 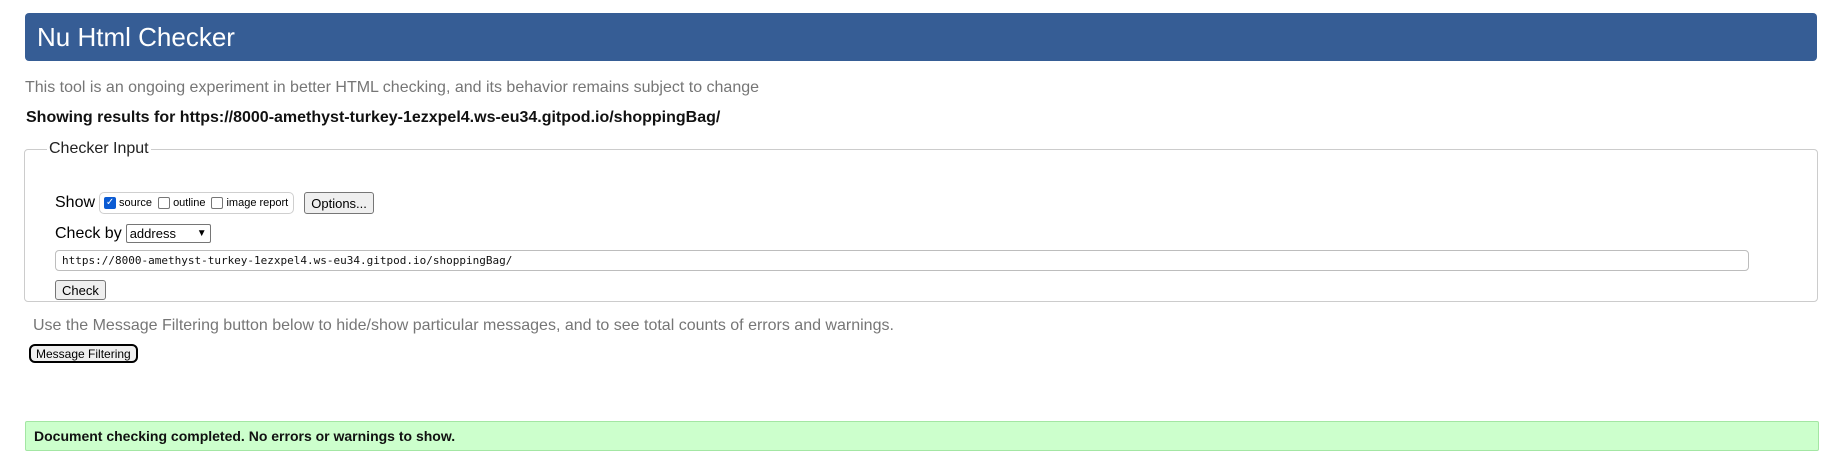 I want to click on chevron-down-icon: ▼, so click(x=201, y=233).